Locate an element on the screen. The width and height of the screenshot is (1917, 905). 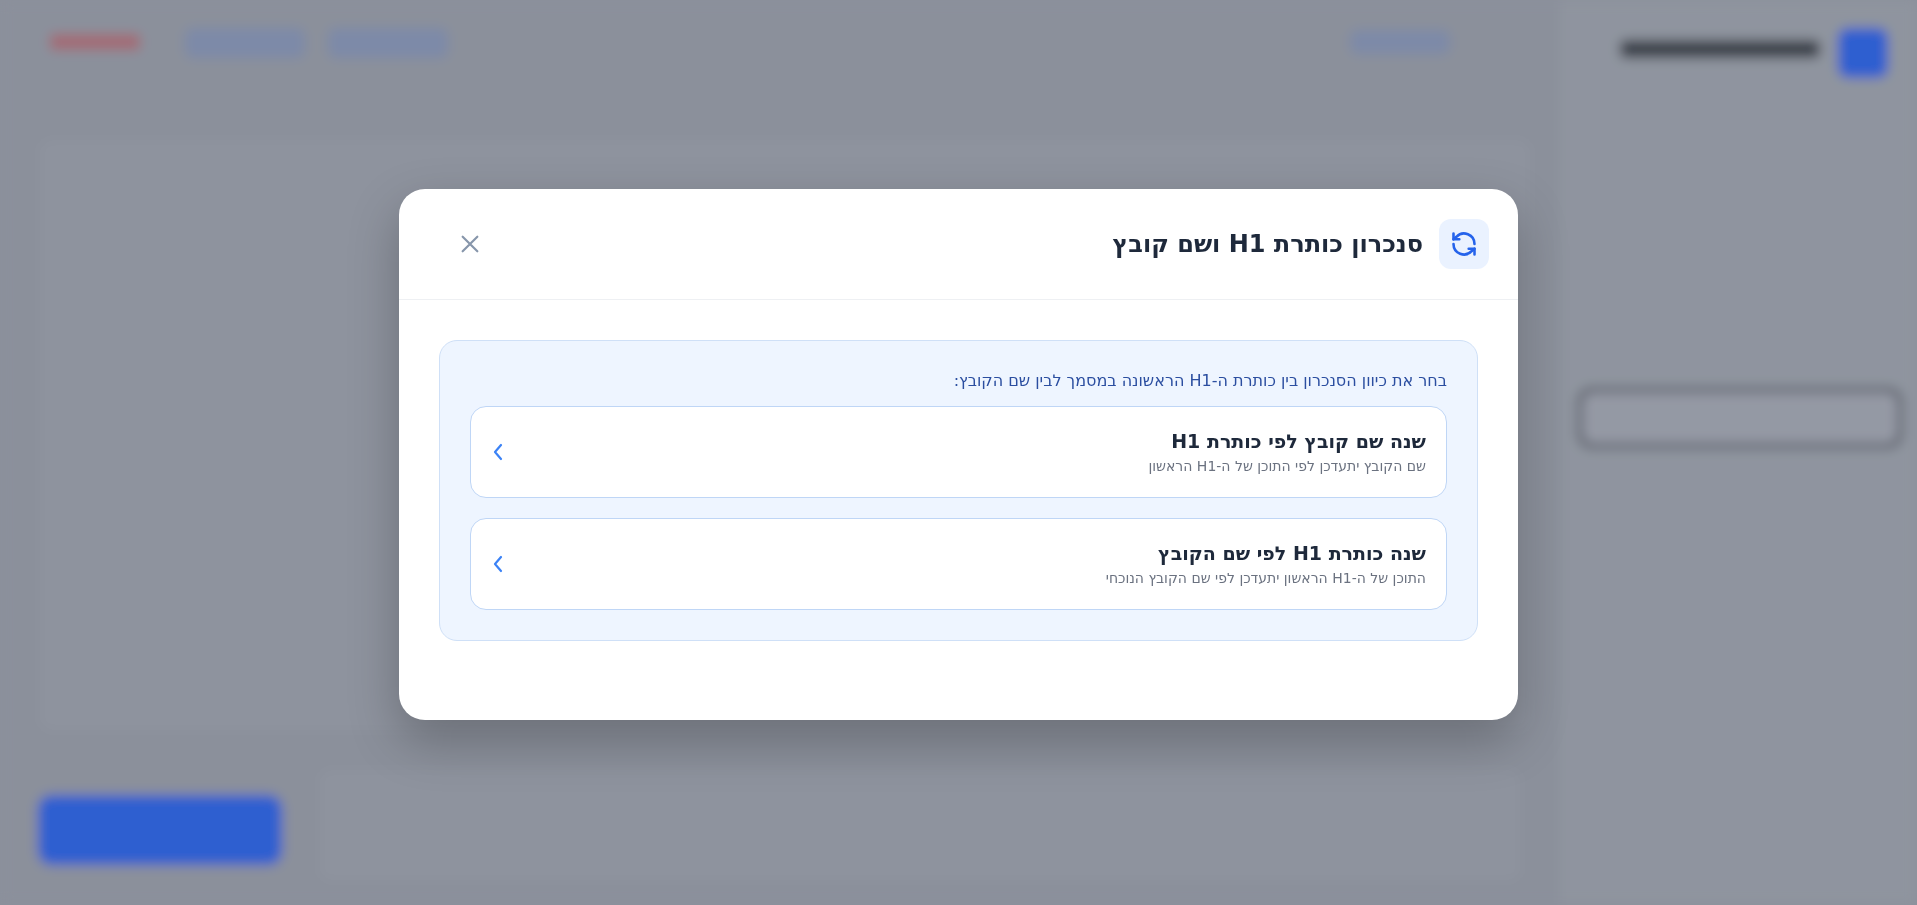
instruction-text: בחר את כיוון הסנכרון בין כותרת ה-H1 הראשונה במסמך לבין שם הקובץ: is located at coordinates (1199, 380).